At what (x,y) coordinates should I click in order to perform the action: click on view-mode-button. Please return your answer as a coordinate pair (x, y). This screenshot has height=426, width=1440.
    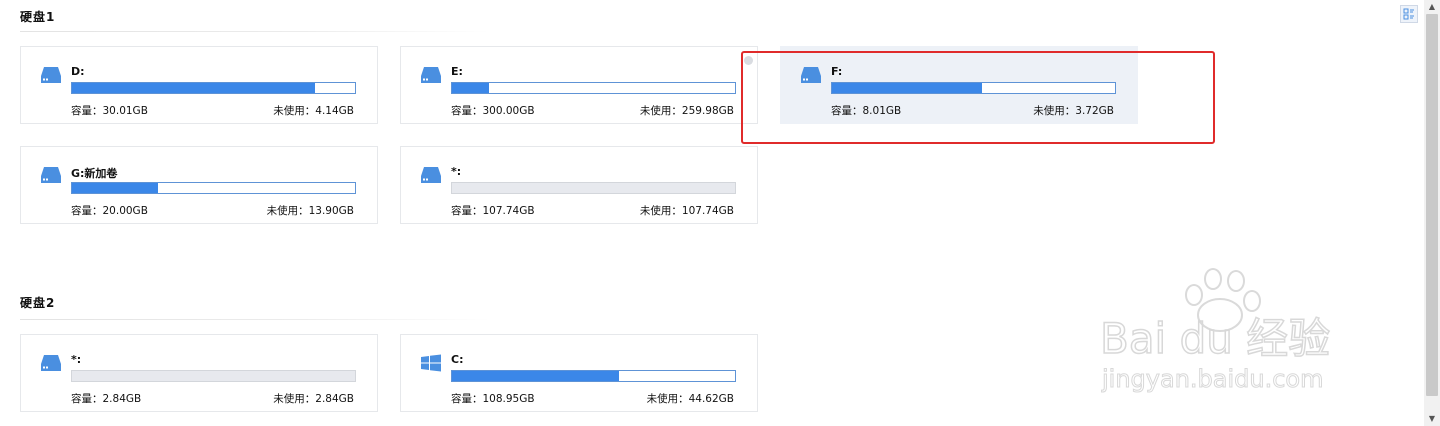
    Looking at the image, I should click on (1409, 14).